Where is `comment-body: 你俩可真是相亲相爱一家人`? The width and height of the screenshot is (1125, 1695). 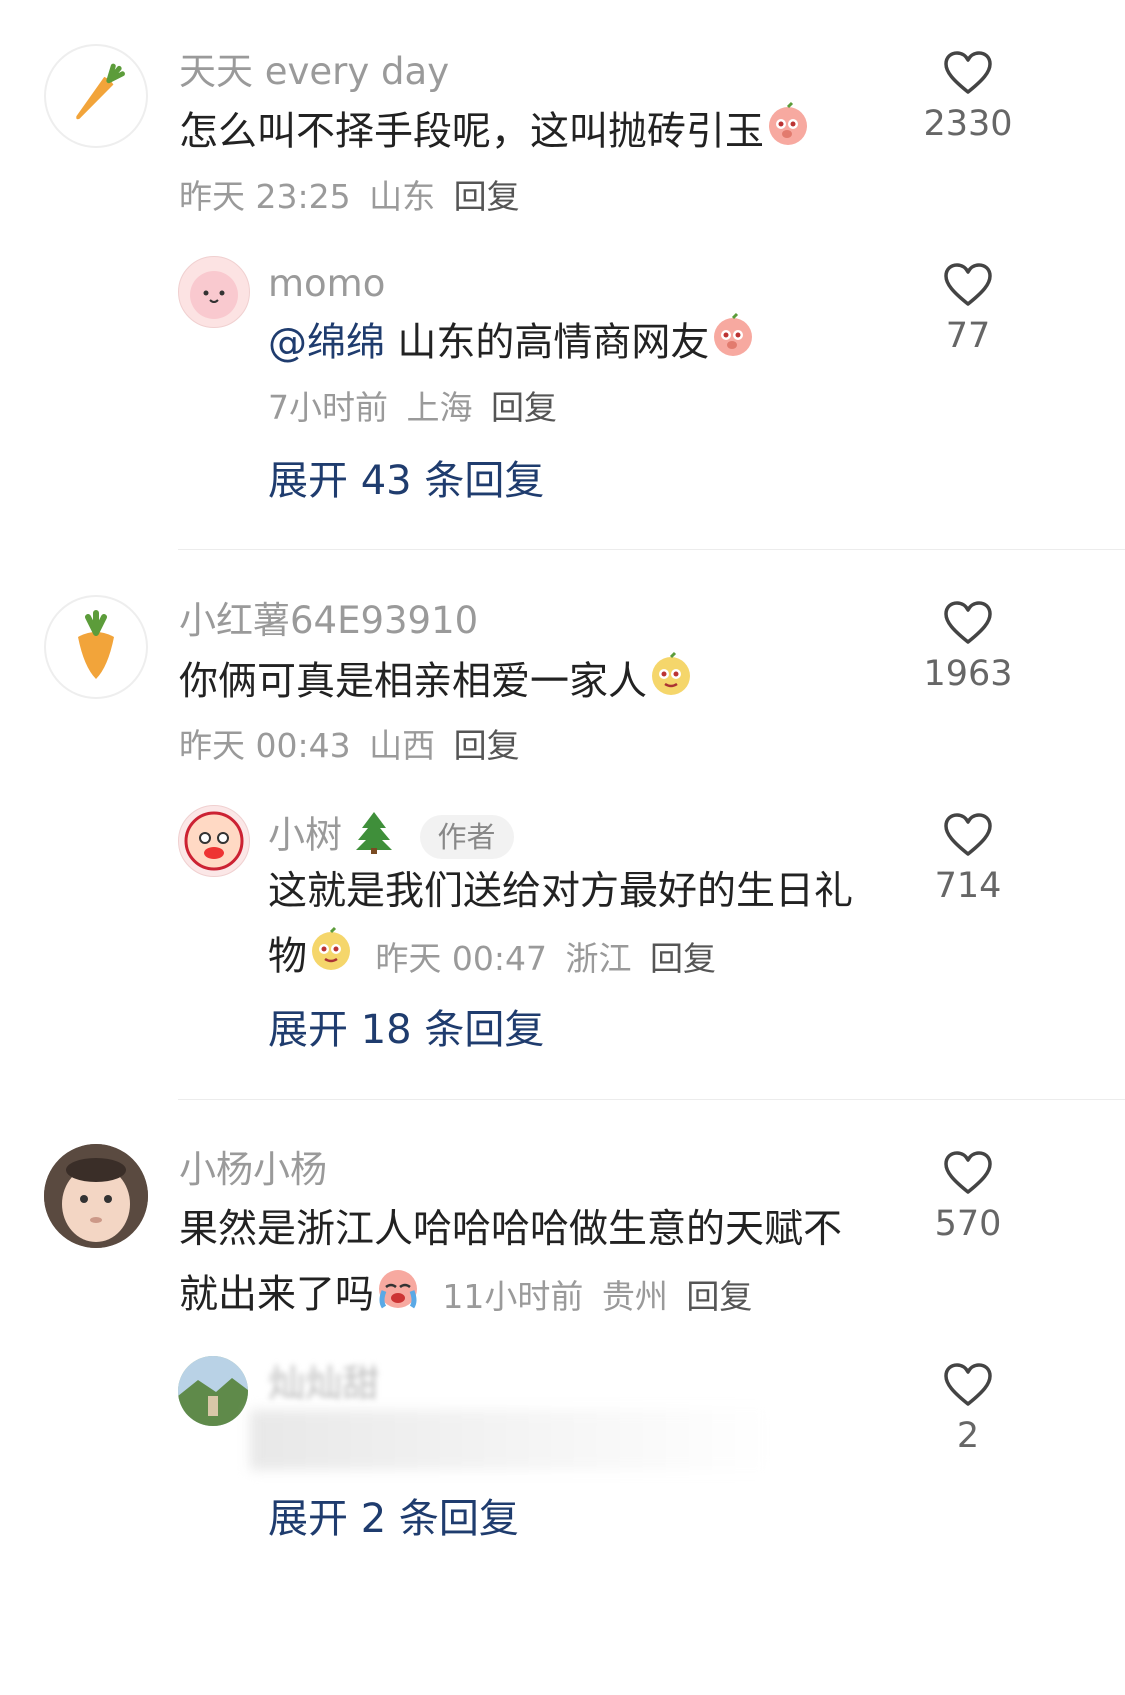 comment-body: 你俩可真是相亲相爱一家人 is located at coordinates (413, 682).